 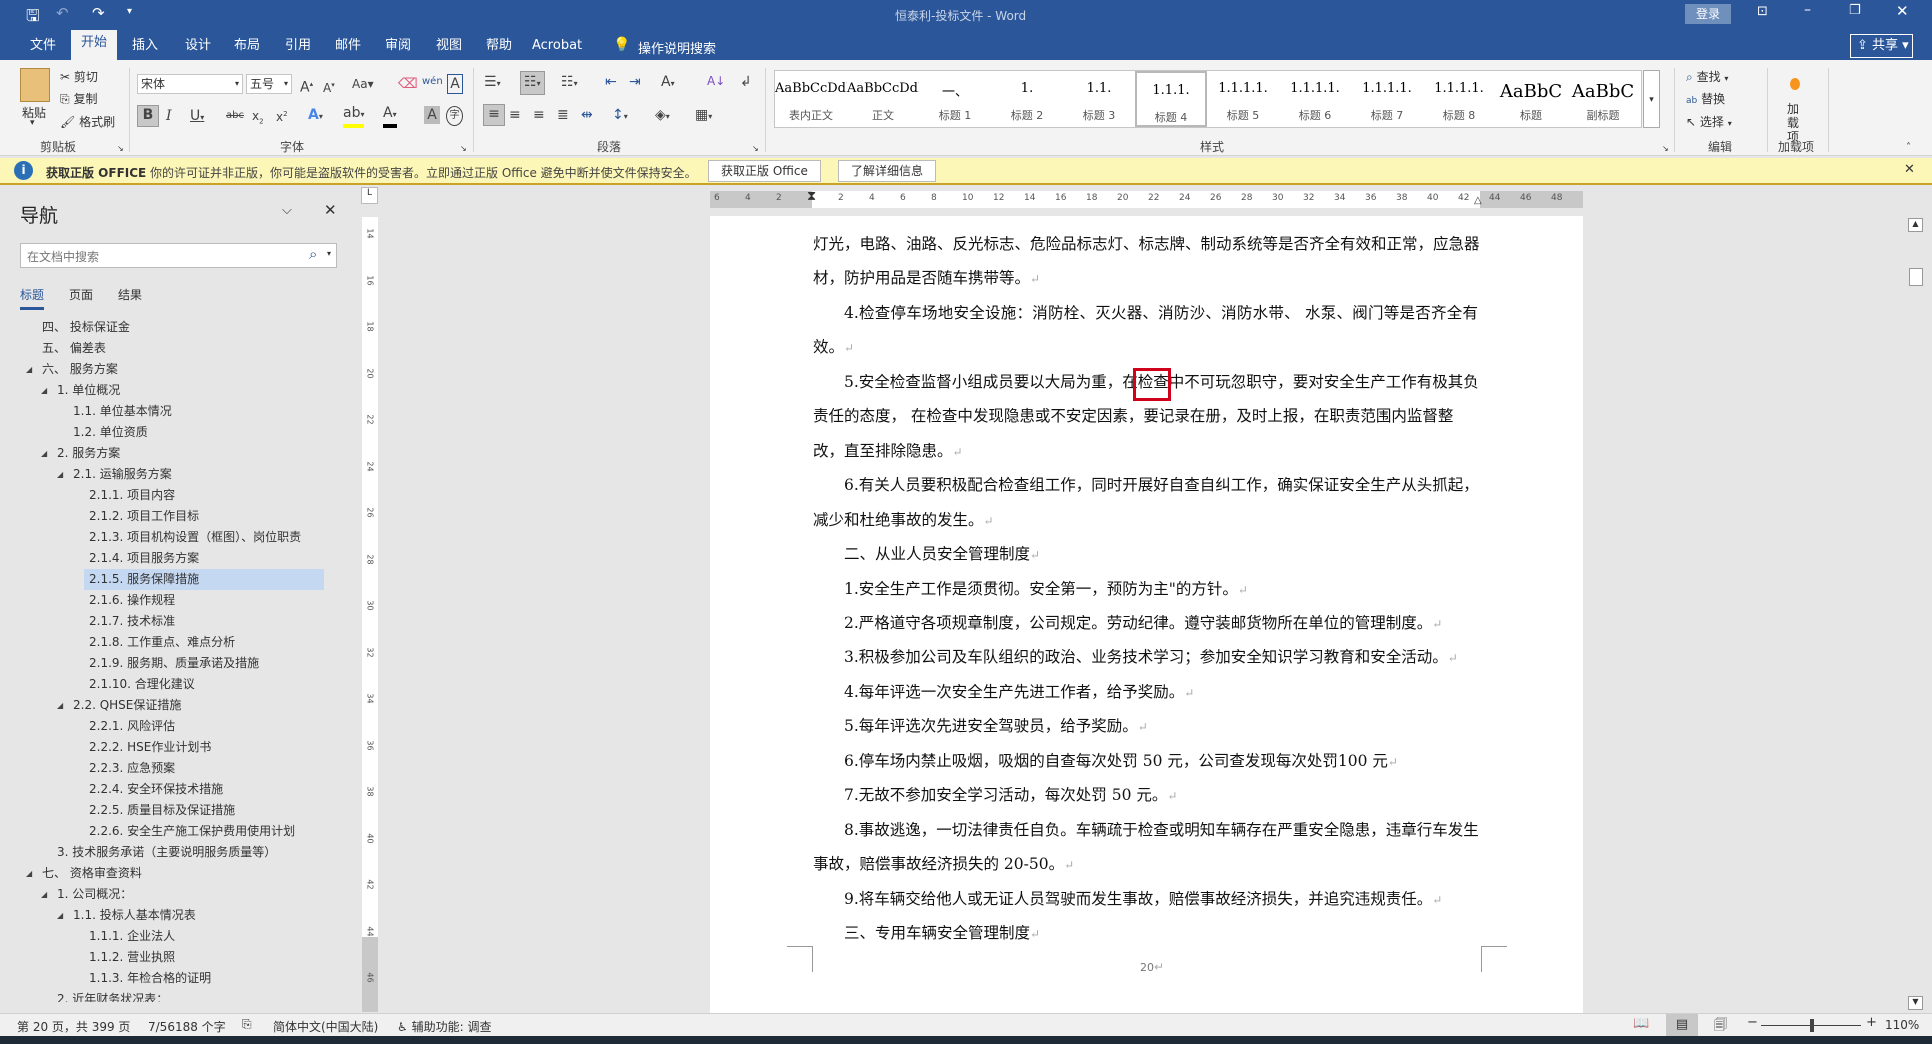 I want to click on tab-selector: L, so click(x=369, y=195).